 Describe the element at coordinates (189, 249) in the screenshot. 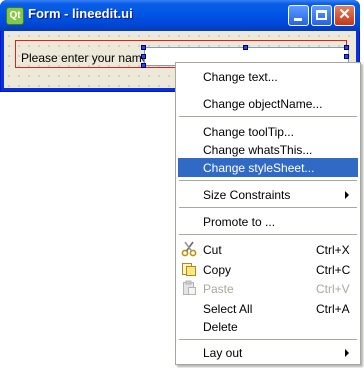

I see `scissors-icon` at that location.